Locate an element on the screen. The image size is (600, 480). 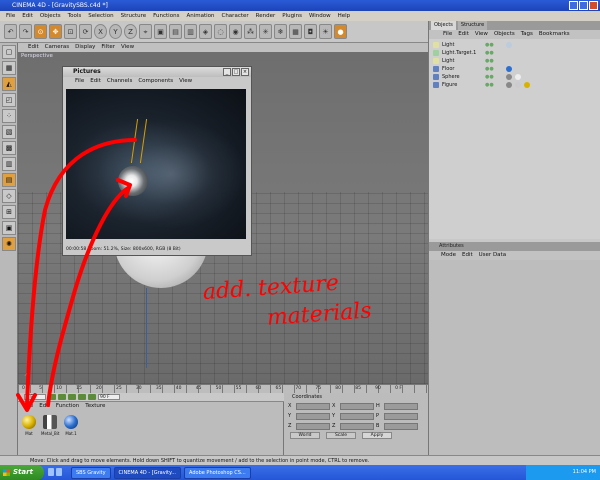
menu-tools: Tools is located at coordinates (75, 16).